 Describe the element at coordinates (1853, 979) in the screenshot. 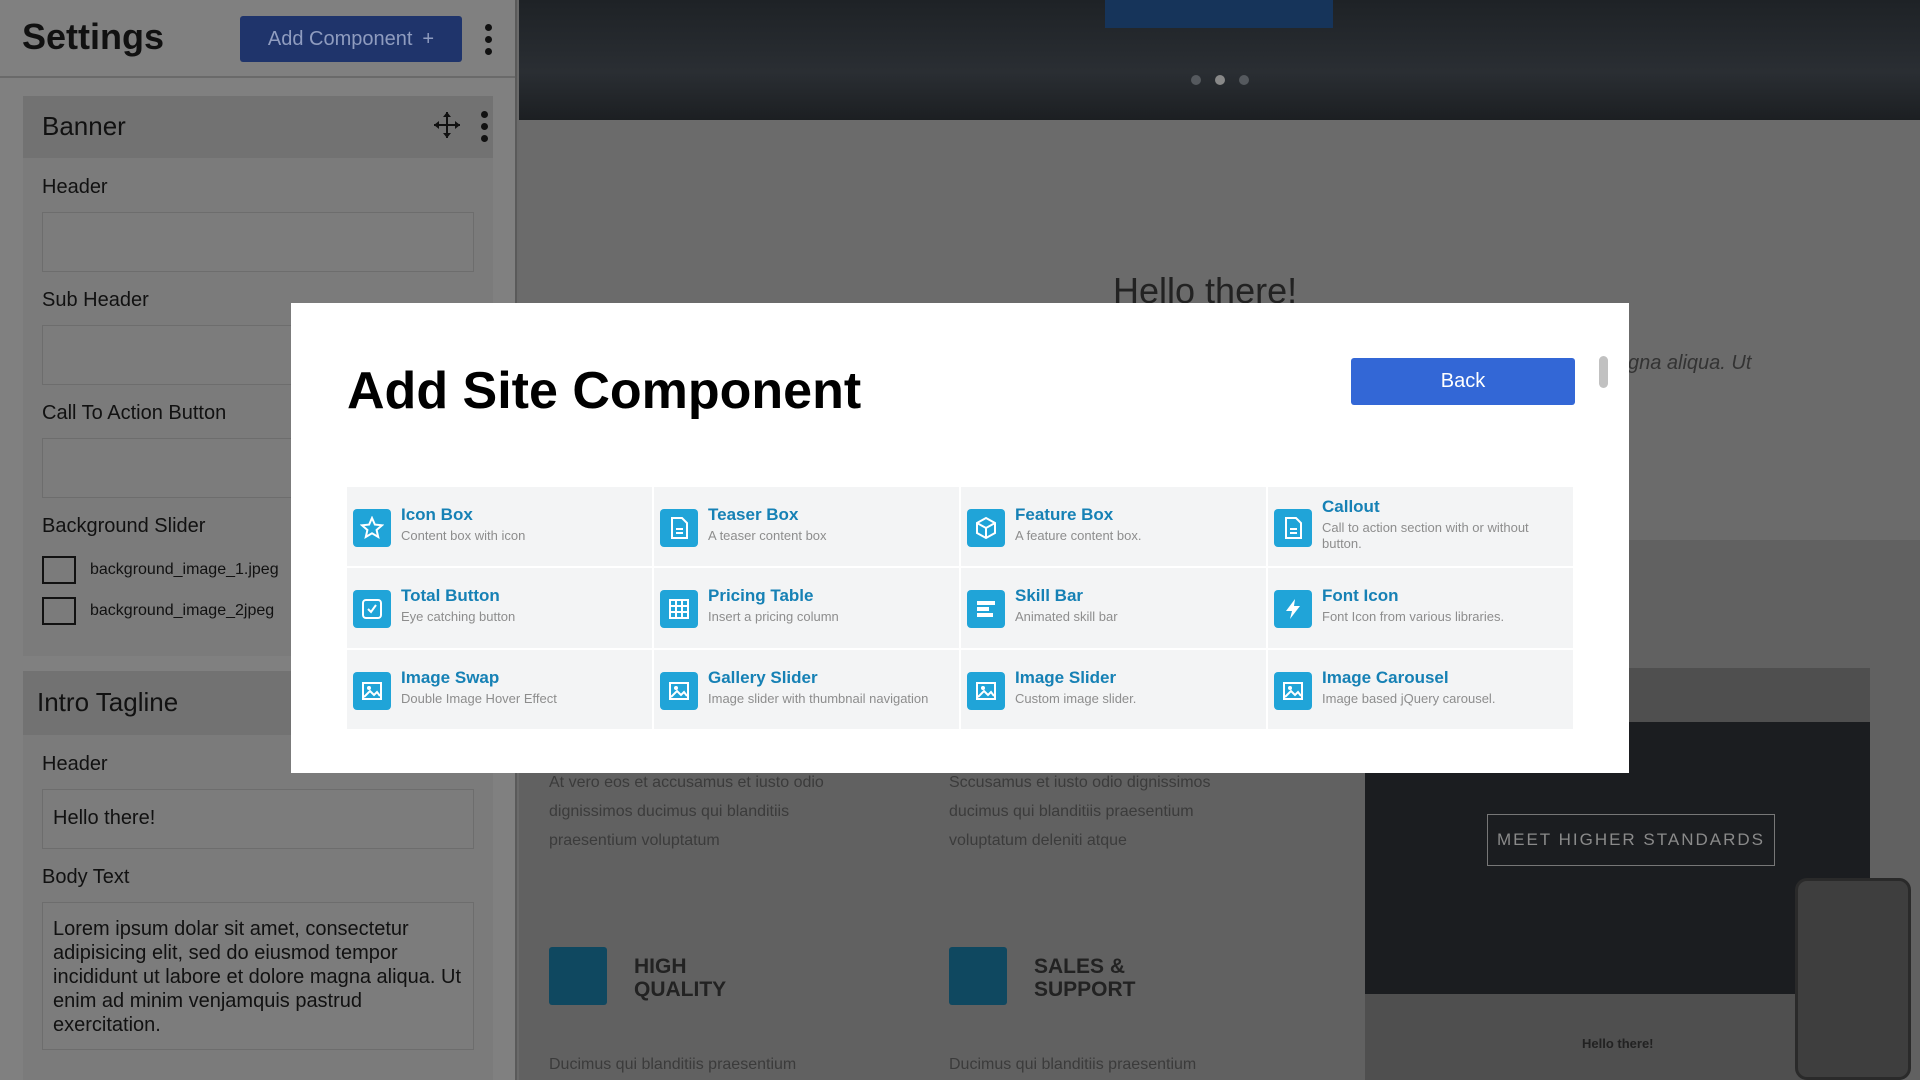

I see `phone-mockup` at that location.